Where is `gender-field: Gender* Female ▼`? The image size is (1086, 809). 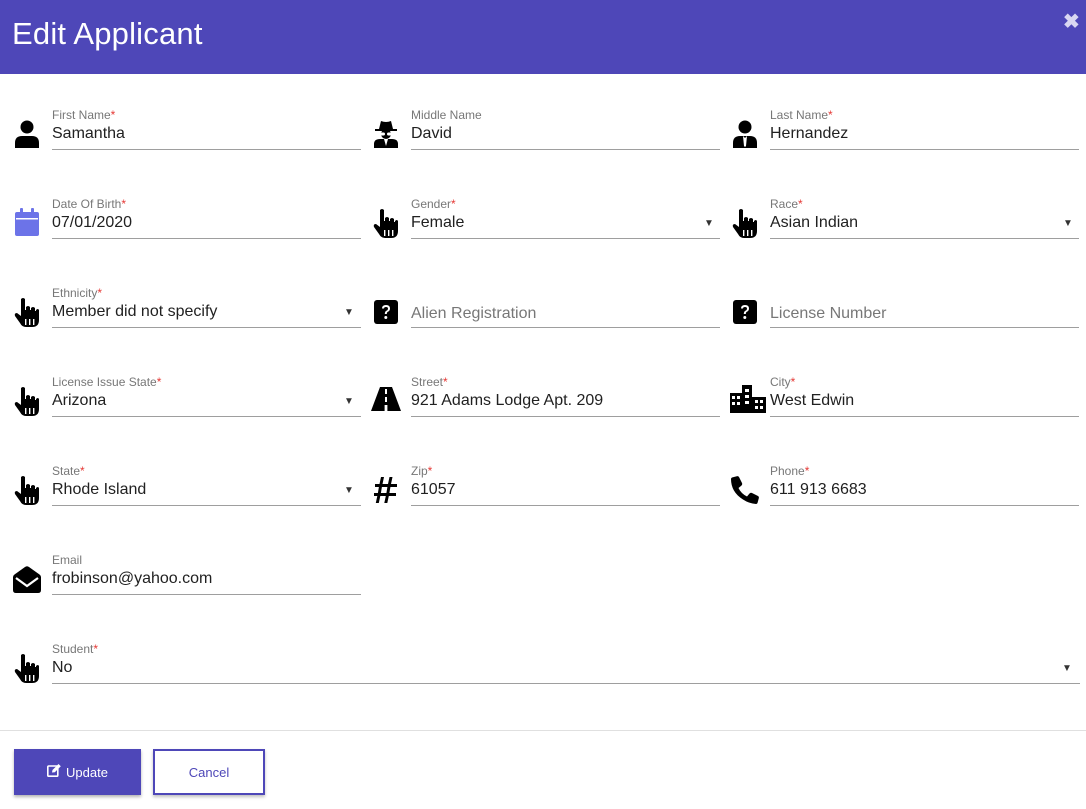
gender-field: Gender* Female ▼ is located at coordinates (546, 232).